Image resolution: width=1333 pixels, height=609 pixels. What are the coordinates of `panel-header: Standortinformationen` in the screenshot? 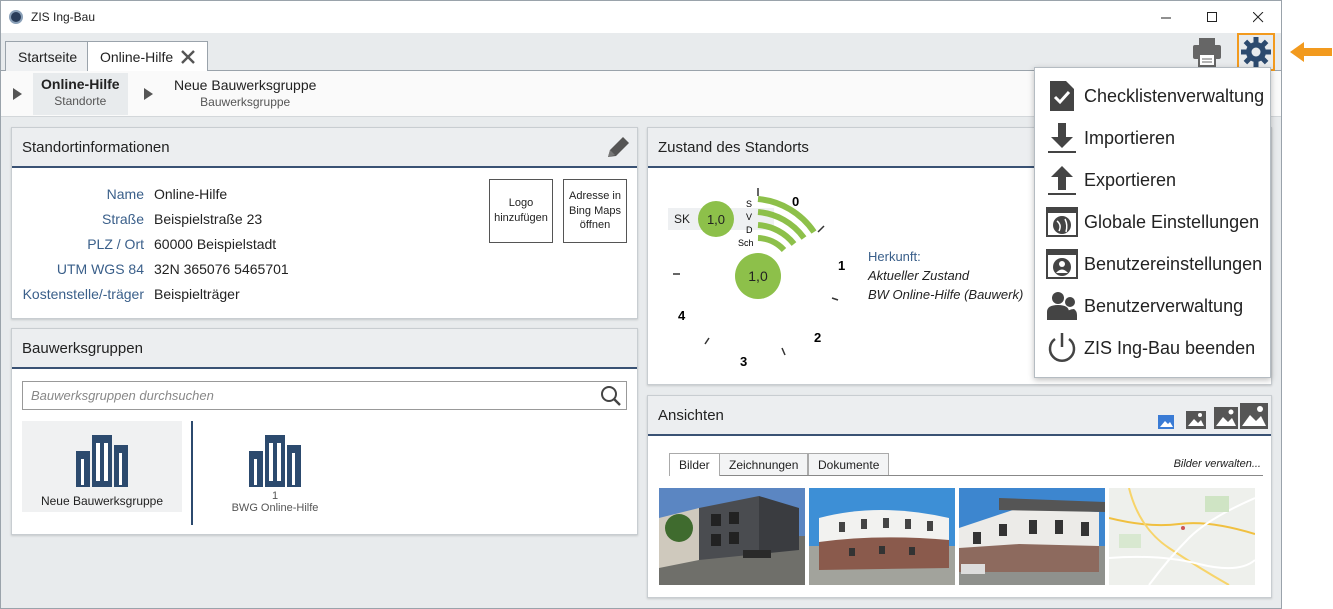 It's located at (324, 148).